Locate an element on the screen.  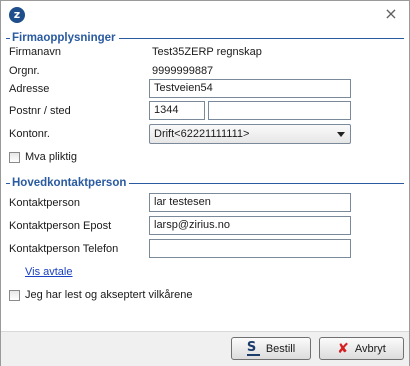
account-select-value: Drift<62221111111> is located at coordinates (202, 134).